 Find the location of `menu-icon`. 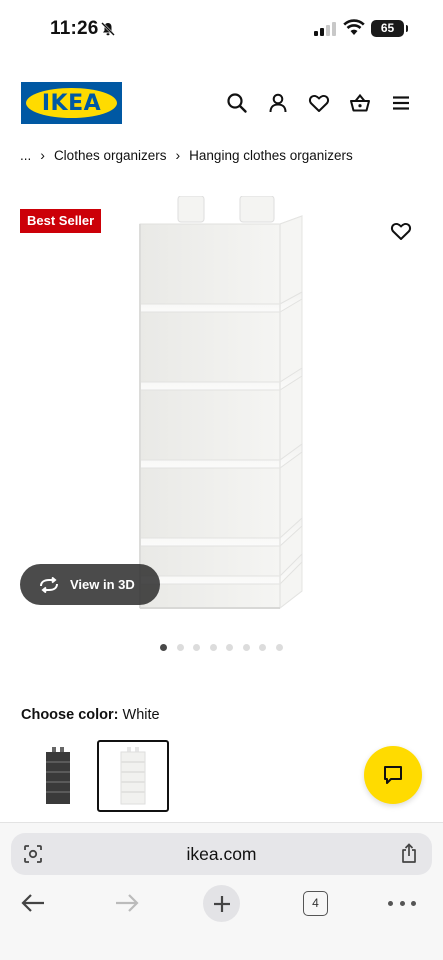

menu-icon is located at coordinates (401, 103).